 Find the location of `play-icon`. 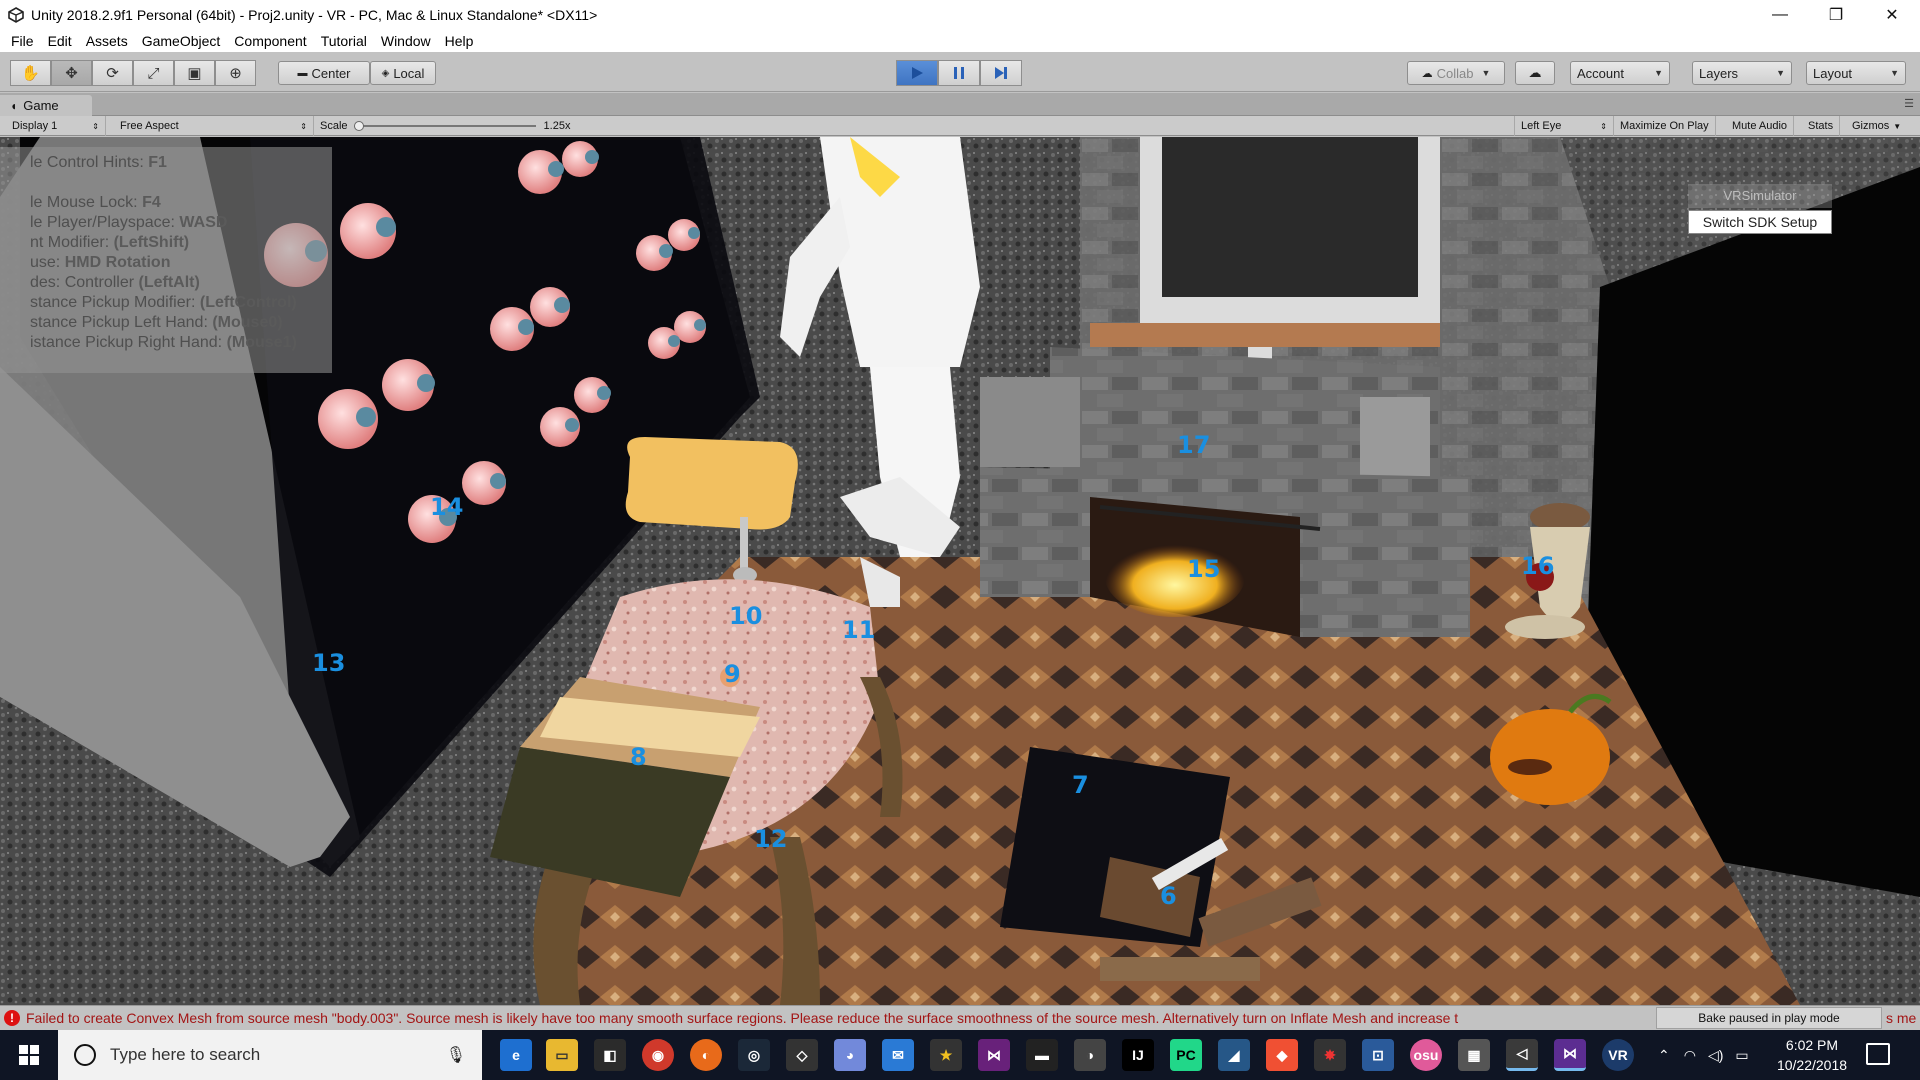

play-icon is located at coordinates (917, 73).